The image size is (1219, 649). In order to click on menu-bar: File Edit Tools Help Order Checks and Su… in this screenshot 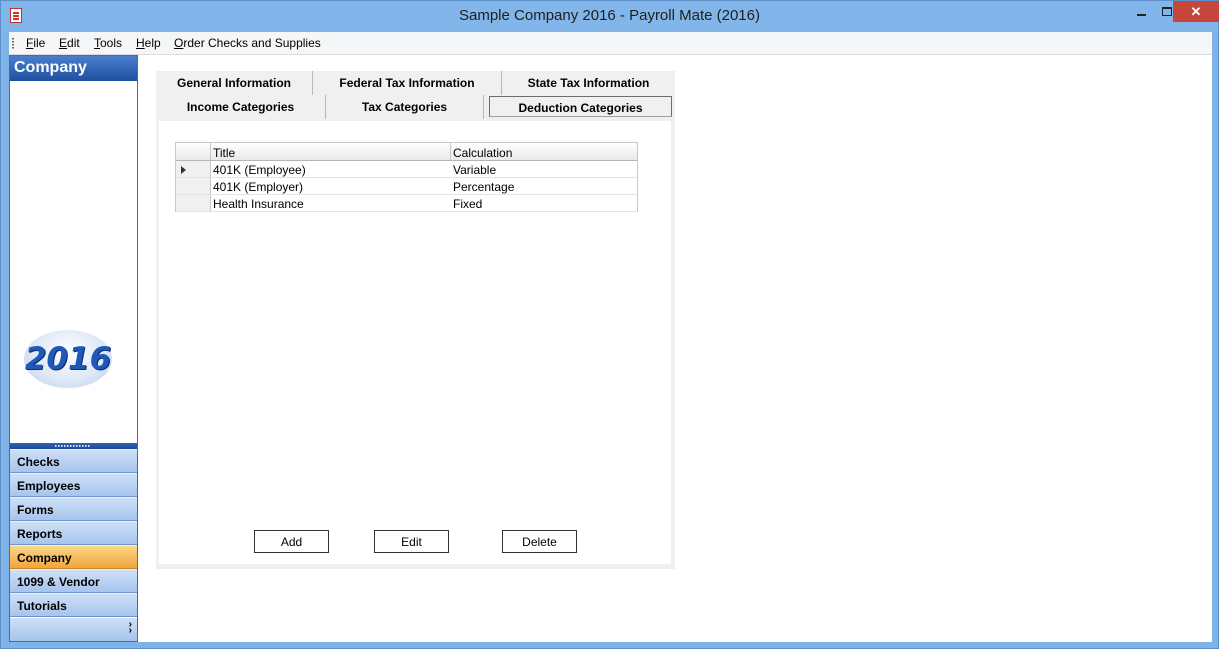, I will do `click(610, 43)`.